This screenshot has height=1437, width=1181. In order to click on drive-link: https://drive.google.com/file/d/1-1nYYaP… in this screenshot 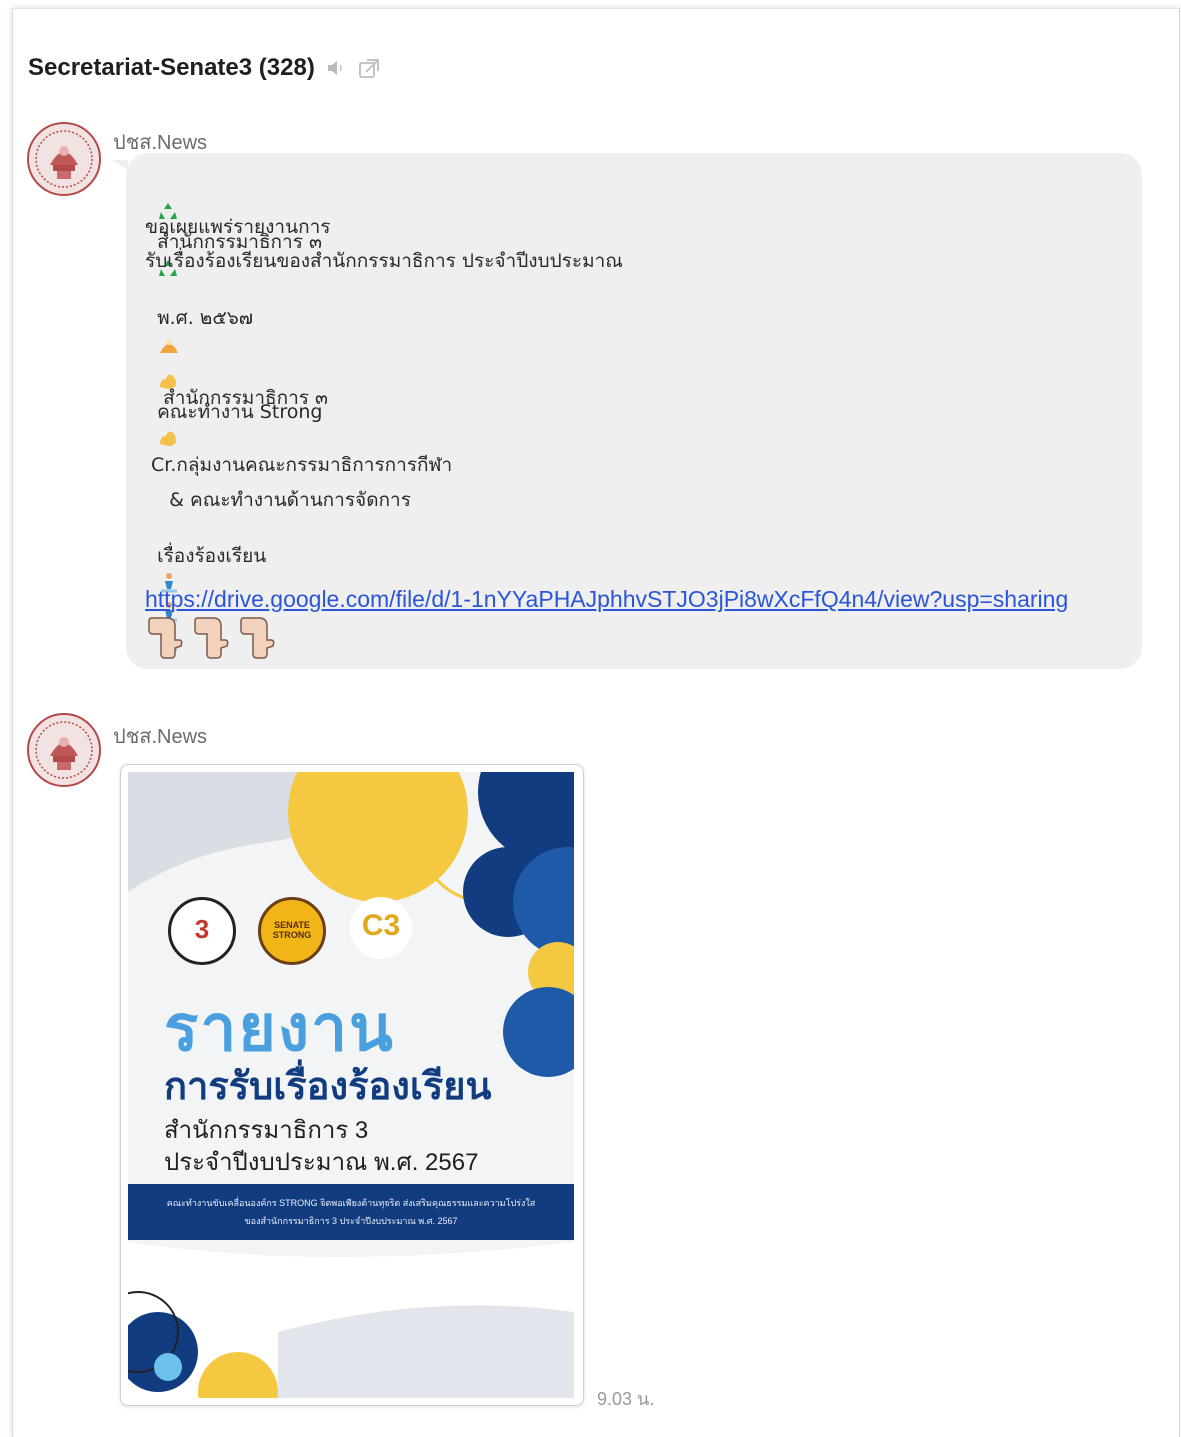, I will do `click(606, 599)`.